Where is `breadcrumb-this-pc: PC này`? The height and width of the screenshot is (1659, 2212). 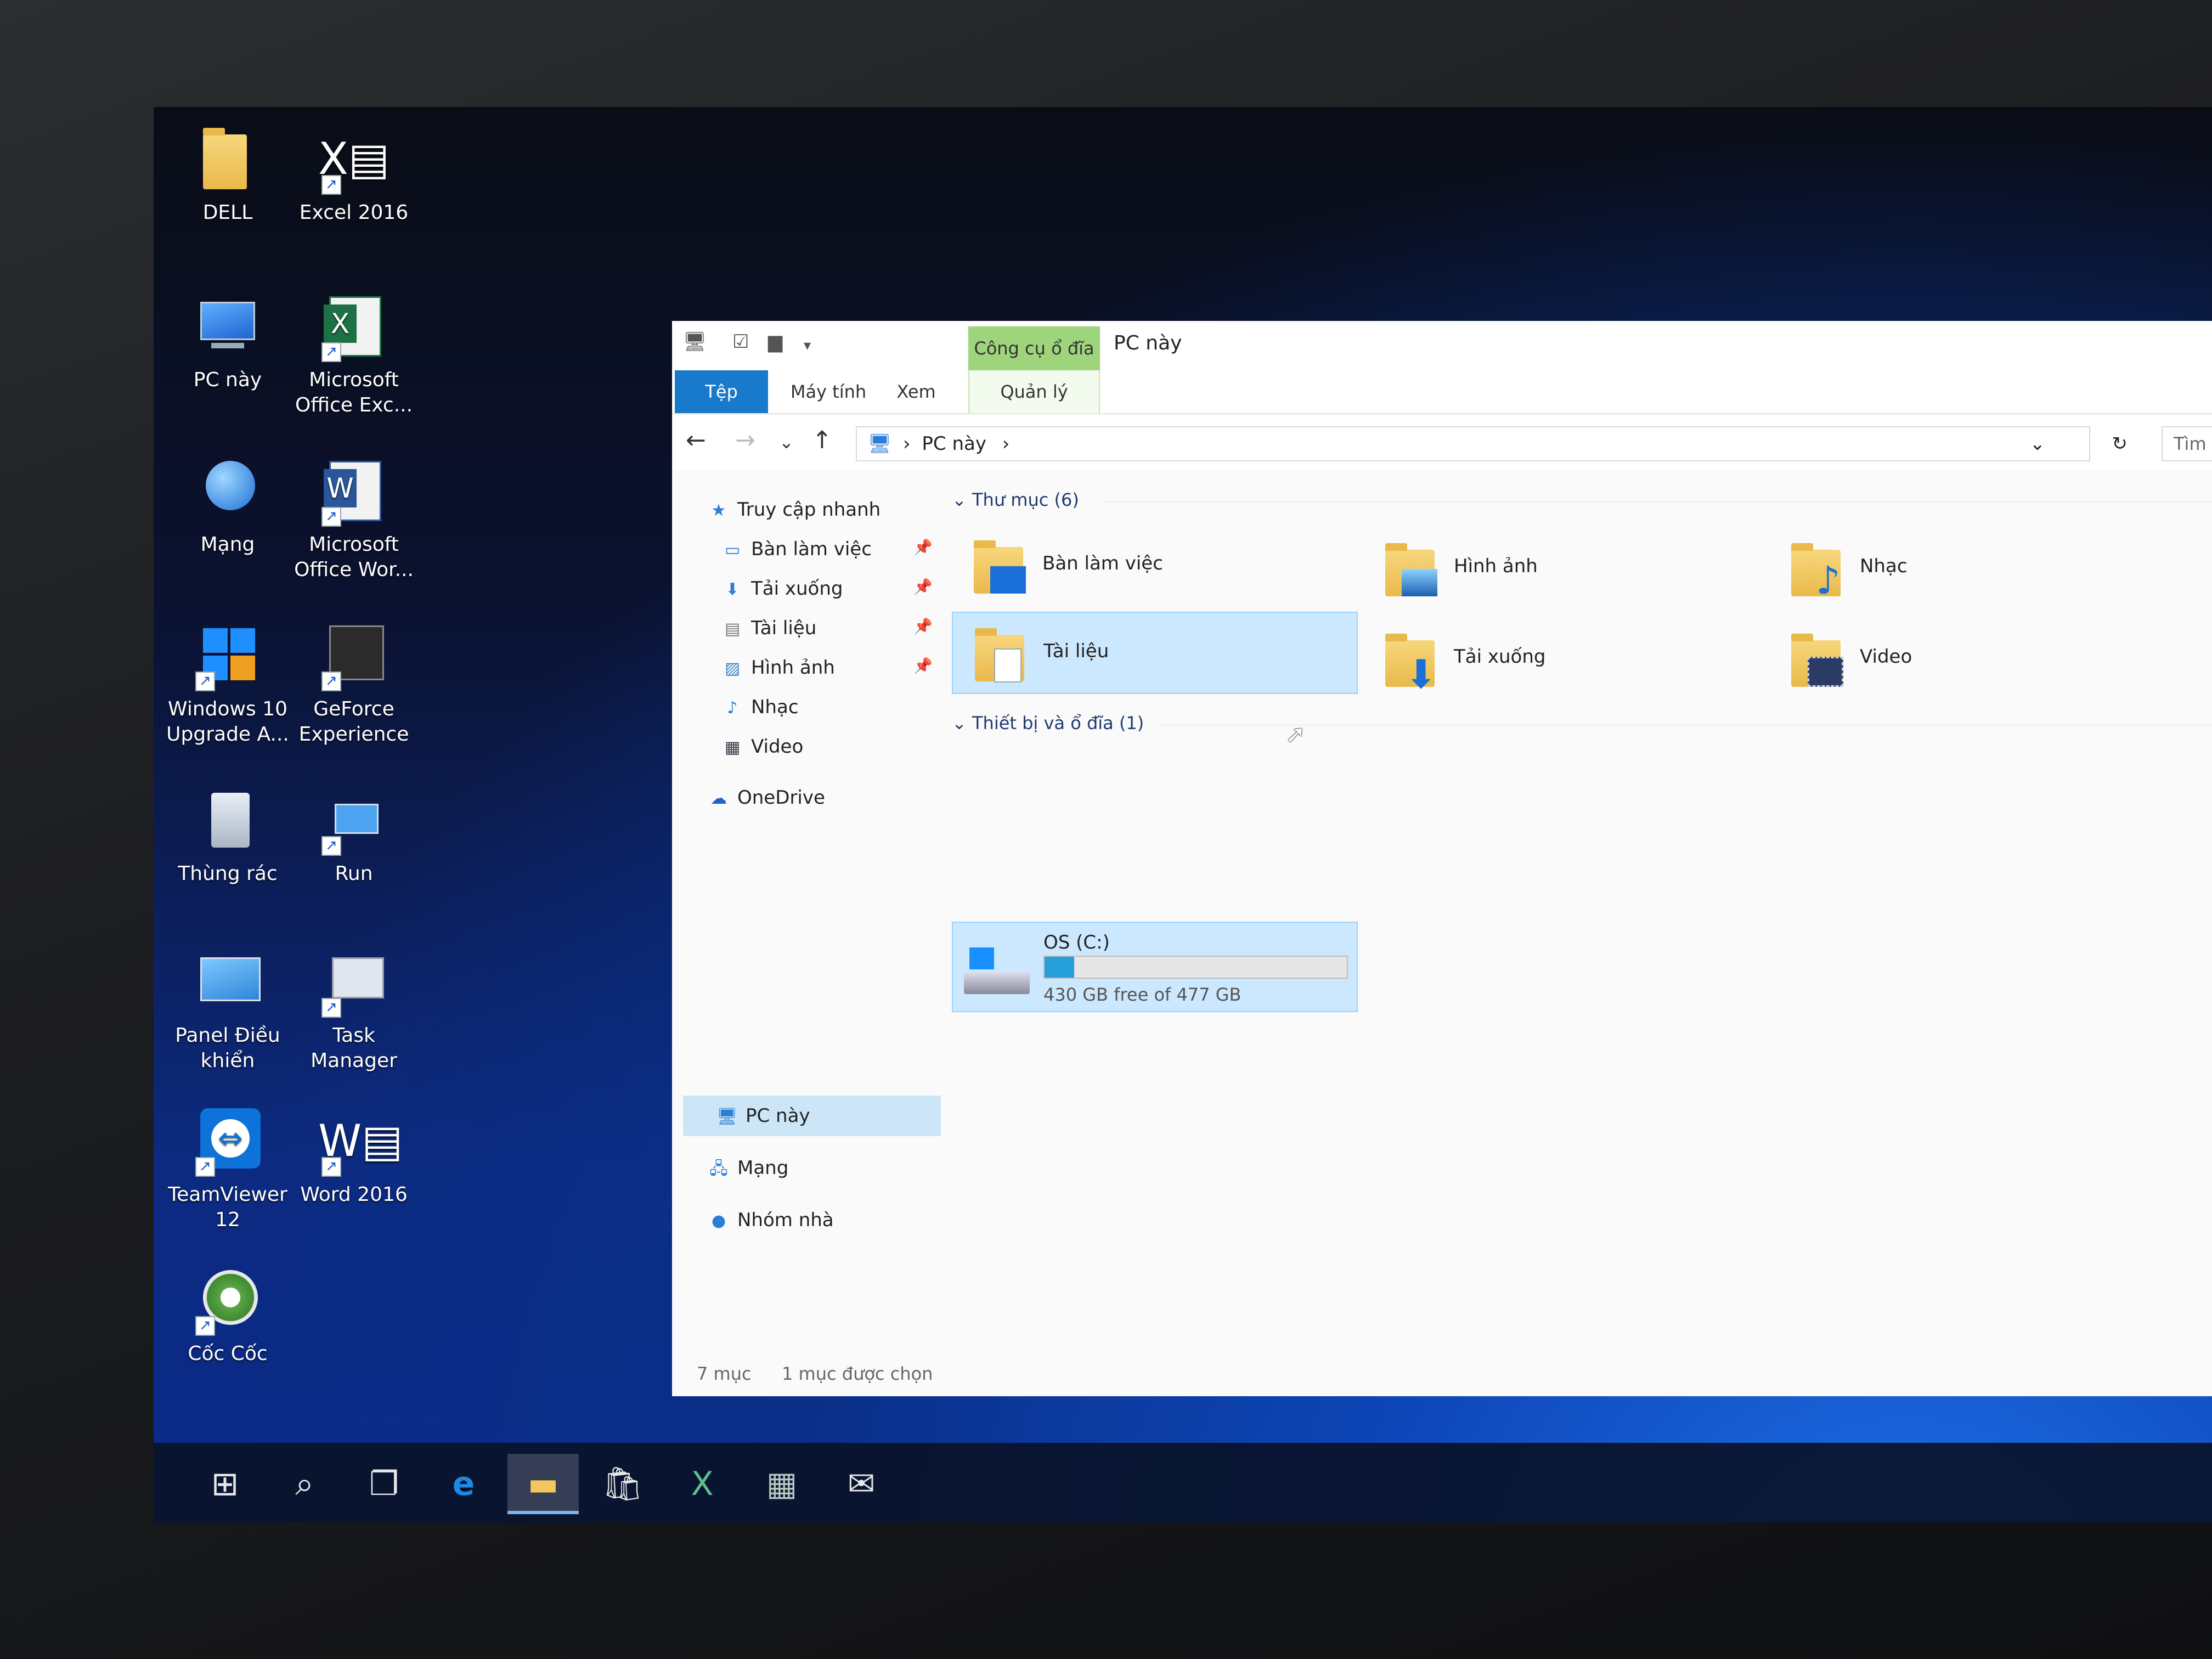 breadcrumb-this-pc: PC này is located at coordinates (954, 444).